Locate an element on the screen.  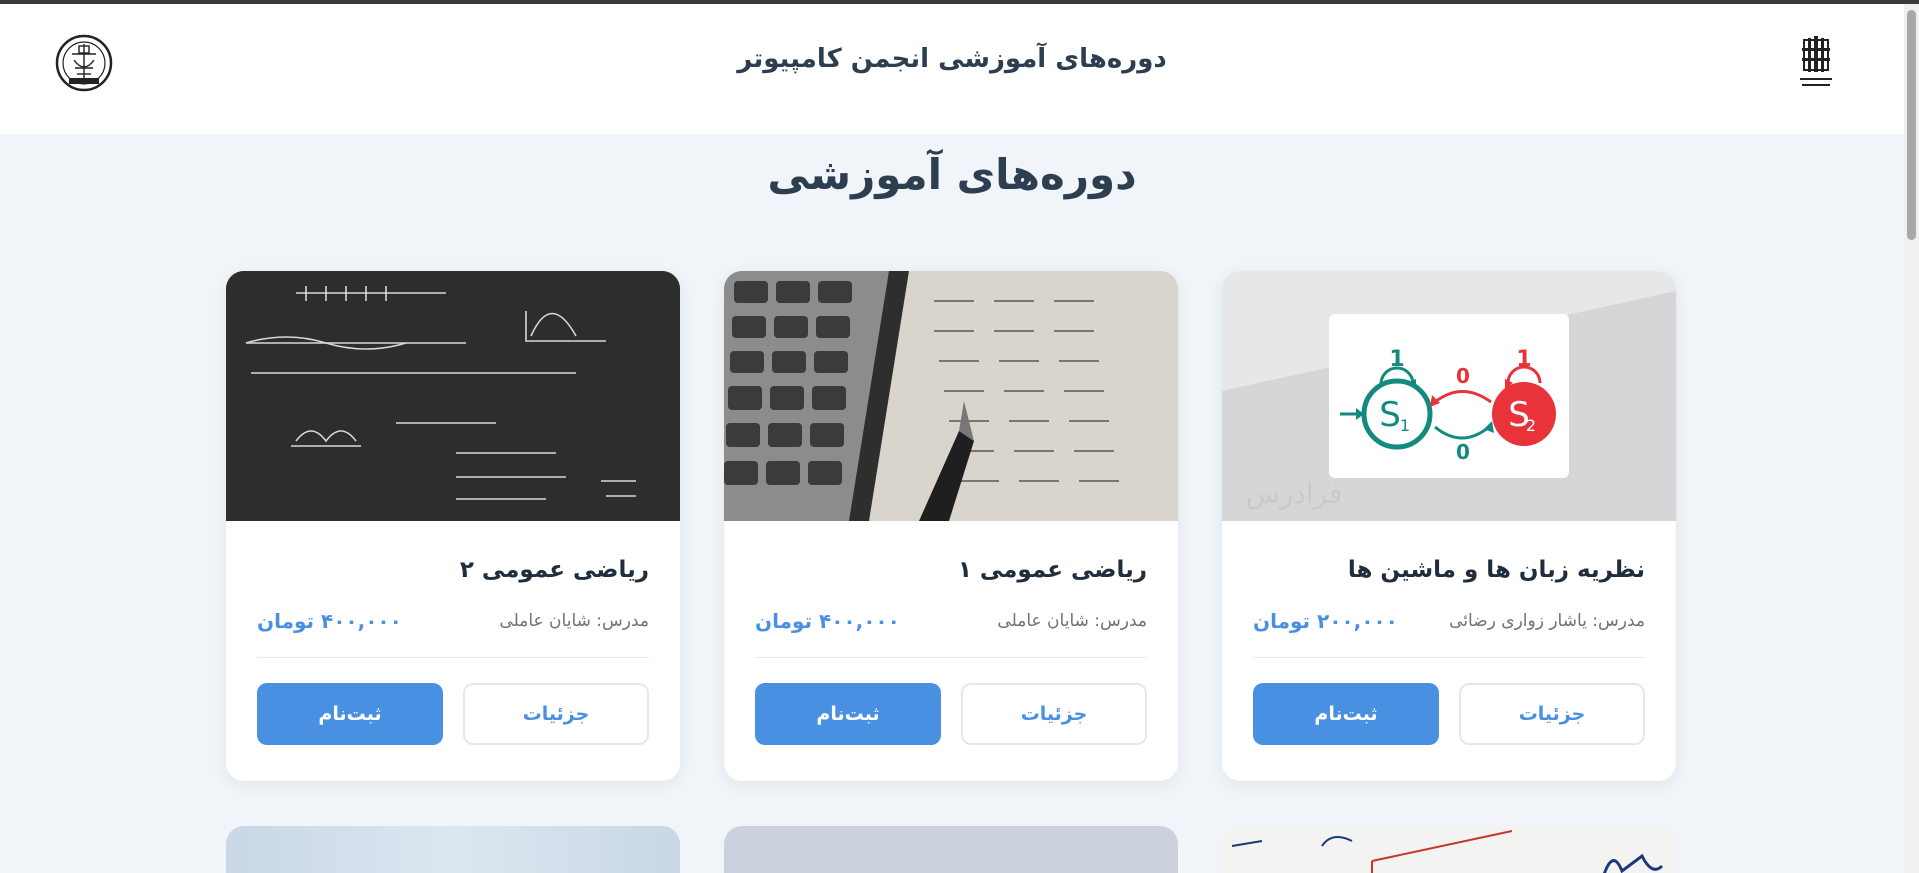
course-image: S 1 1 S 2 1 0 0 فرادرس is located at coordinates (1449, 396).